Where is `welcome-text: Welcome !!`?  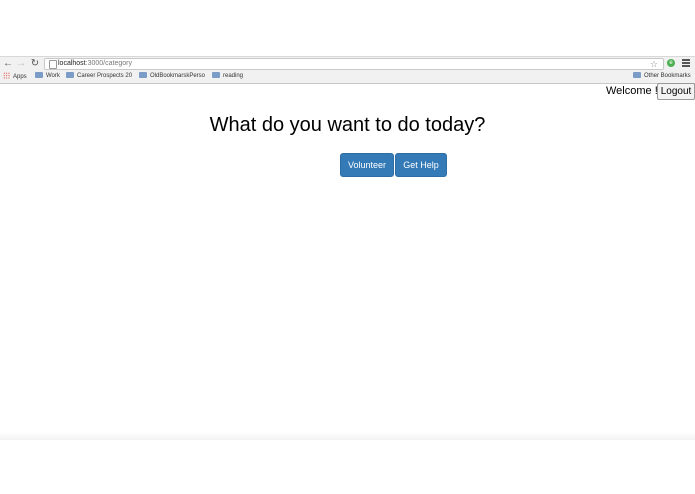
welcome-text: Welcome !! is located at coordinates (633, 91).